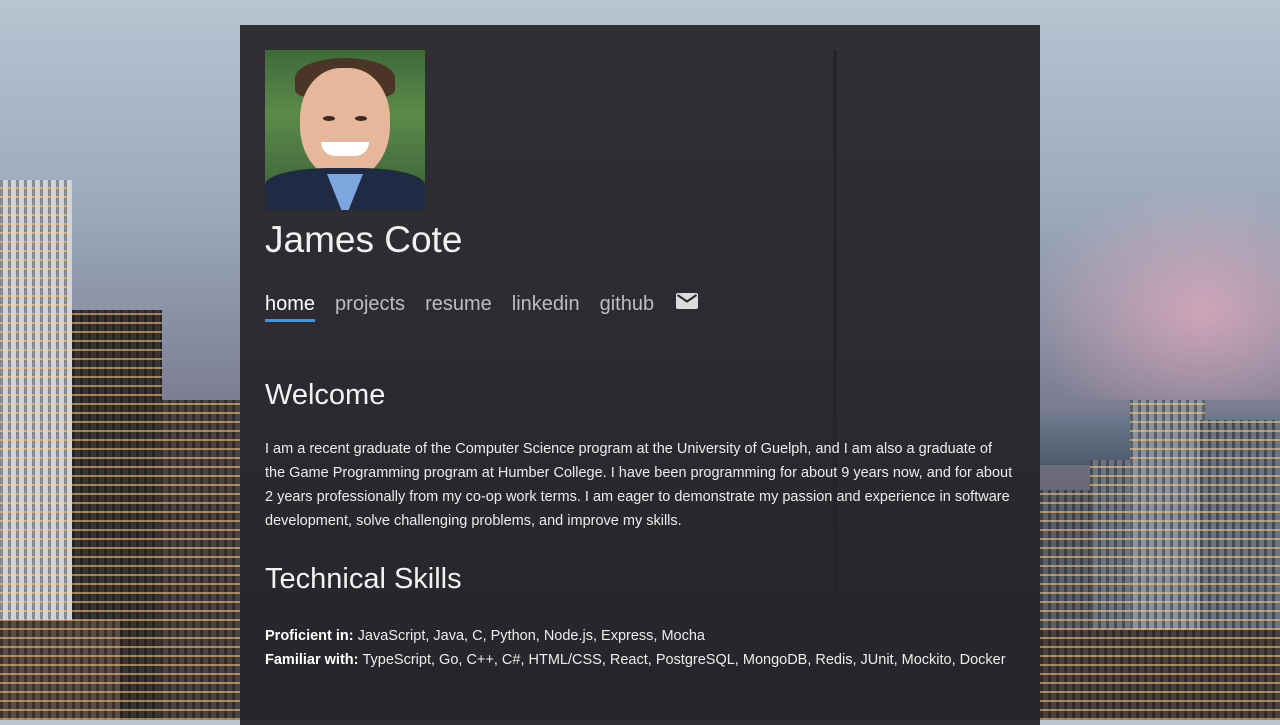 The image size is (1280, 725). What do you see at coordinates (314, 660) in the screenshot?
I see `familiar-label: Familiar with:` at bounding box center [314, 660].